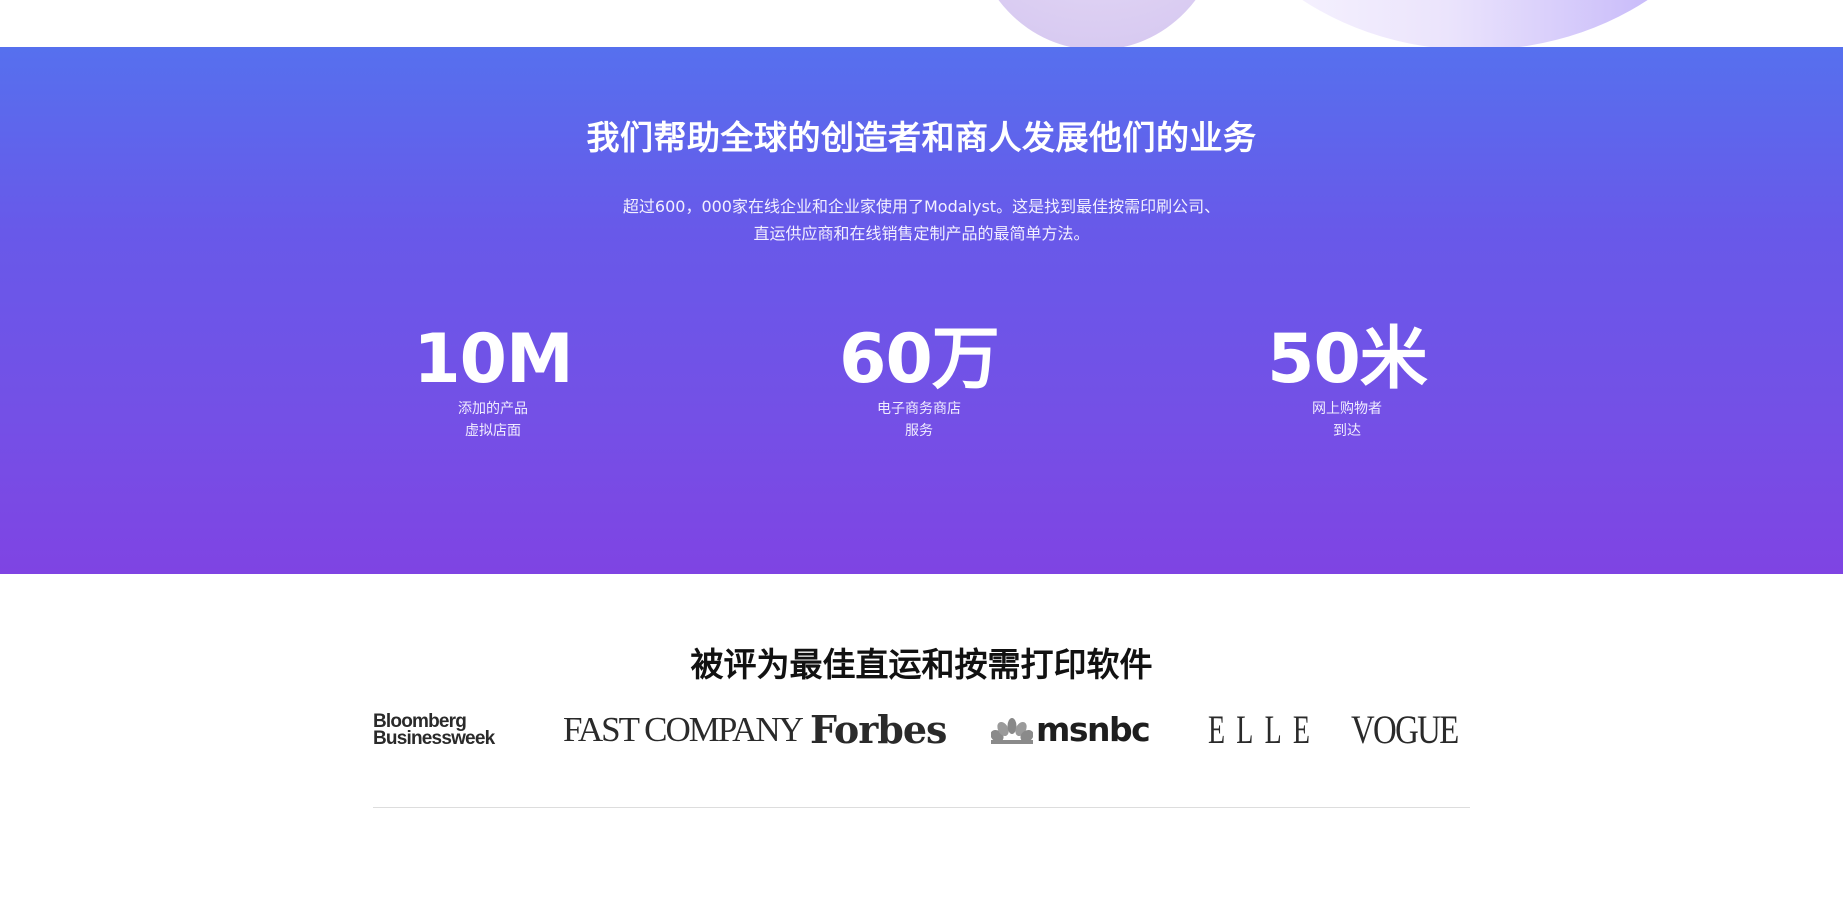  I want to click on hero-title: 我们帮助全球的创造者和商人发展他们的业务, so click(921, 137).